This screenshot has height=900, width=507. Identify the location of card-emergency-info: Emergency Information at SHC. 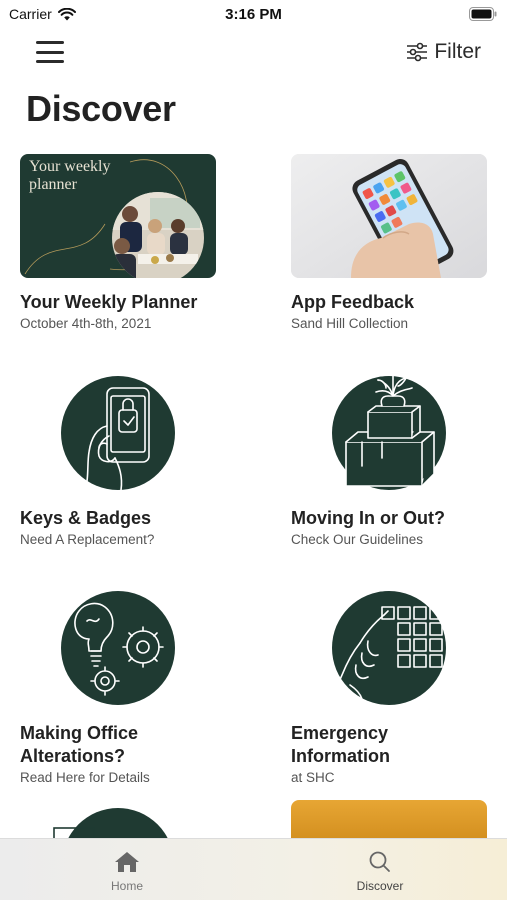
(389, 688).